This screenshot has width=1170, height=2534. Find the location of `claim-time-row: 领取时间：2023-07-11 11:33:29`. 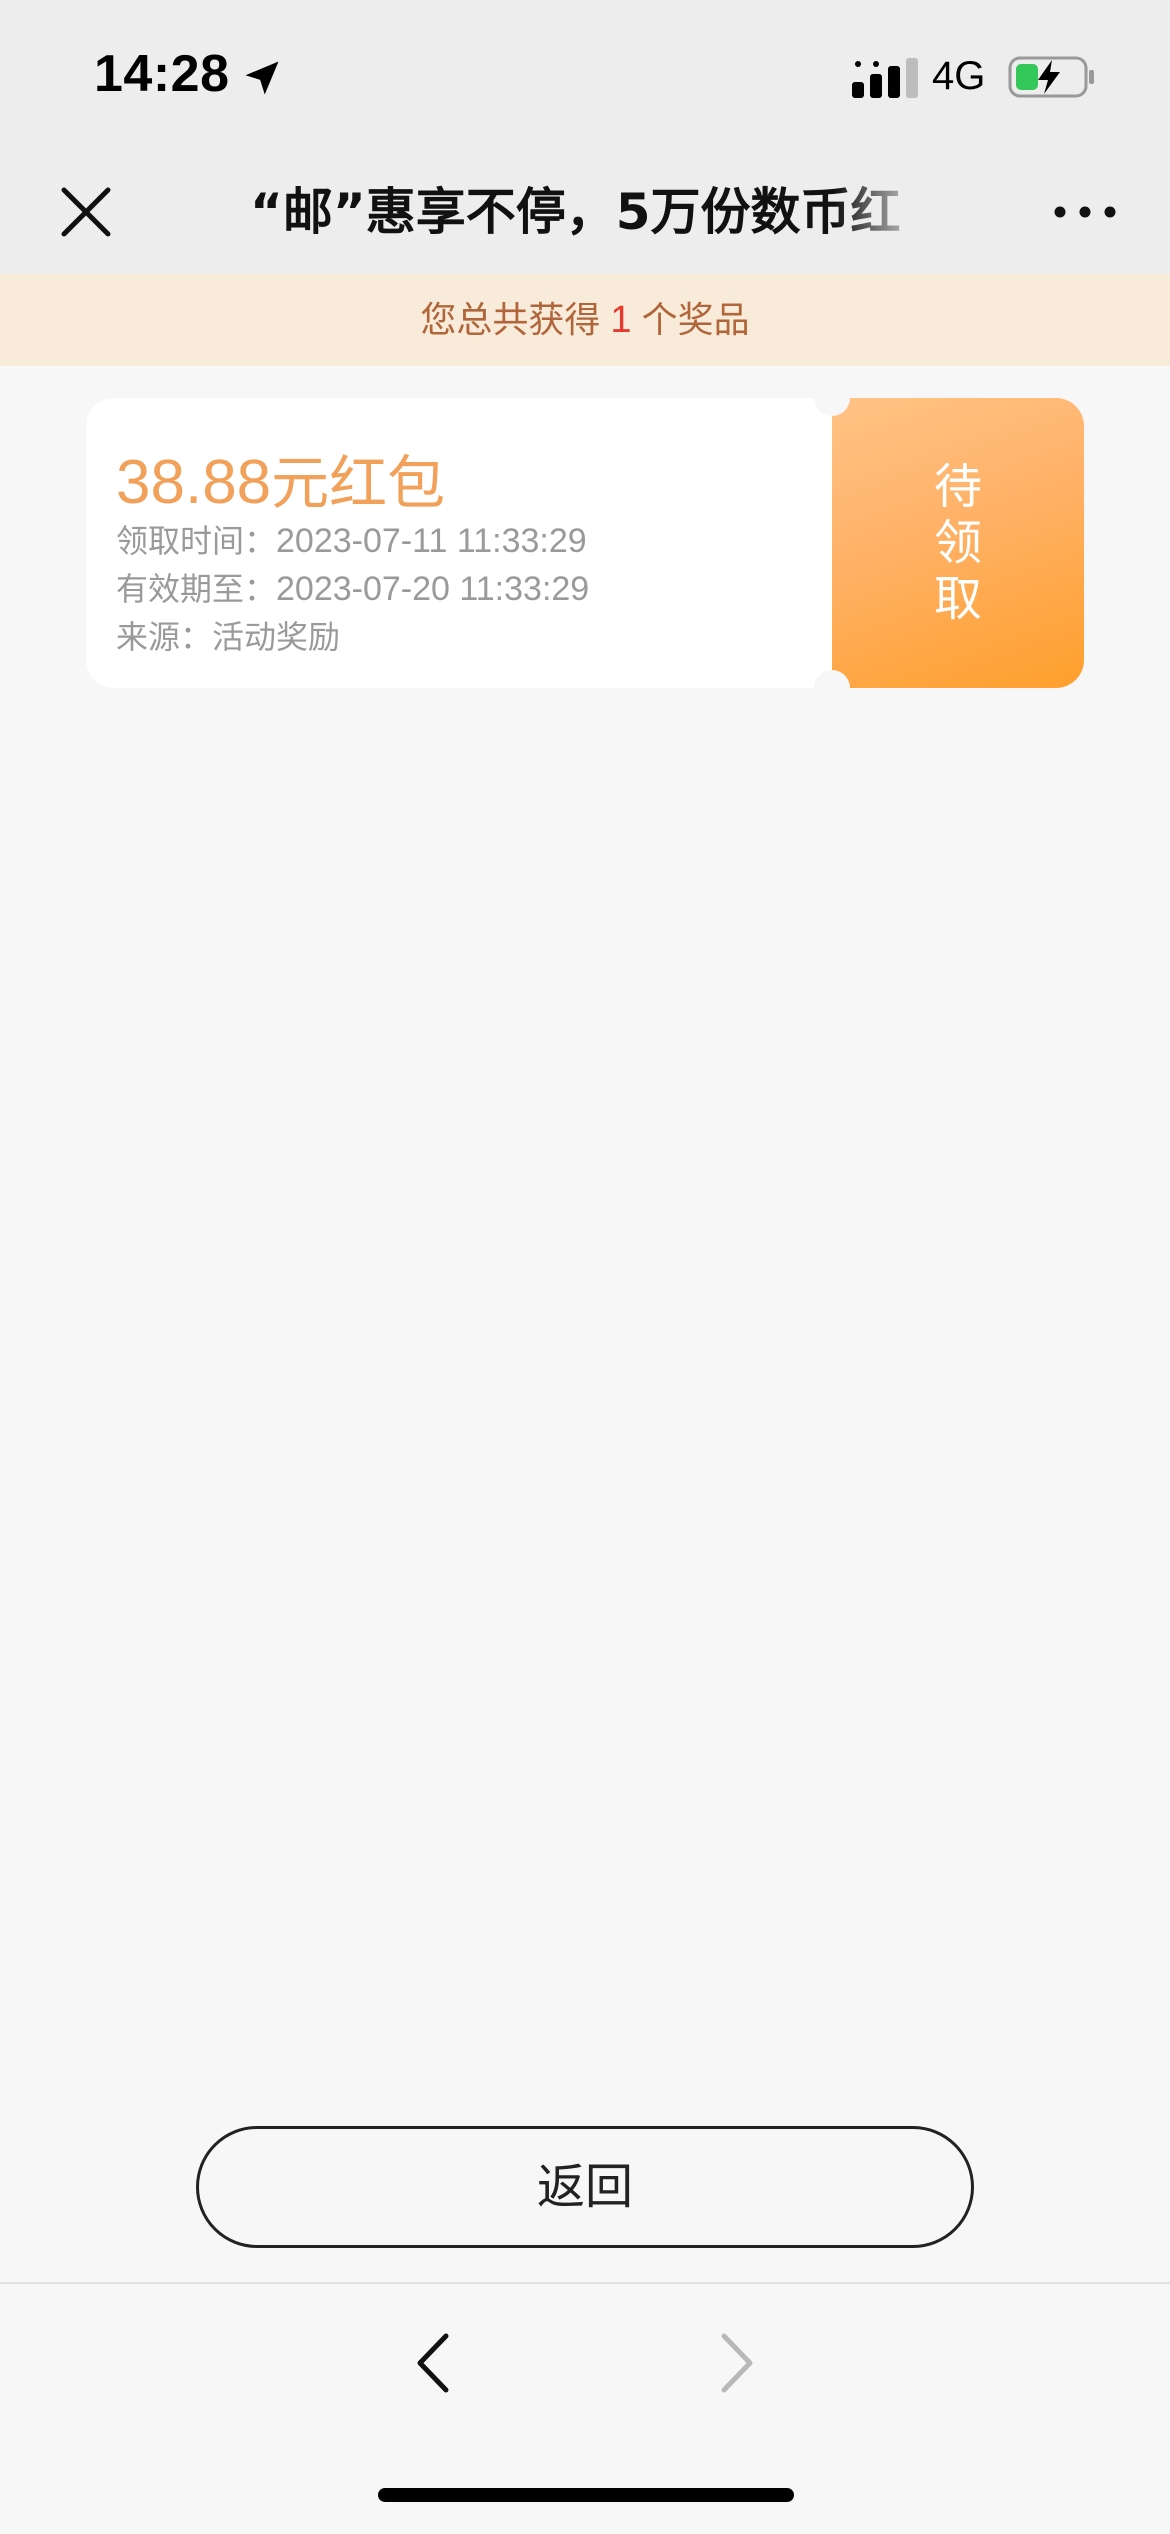

claim-time-row: 领取时间：2023-07-11 11:33:29 is located at coordinates (351, 539).